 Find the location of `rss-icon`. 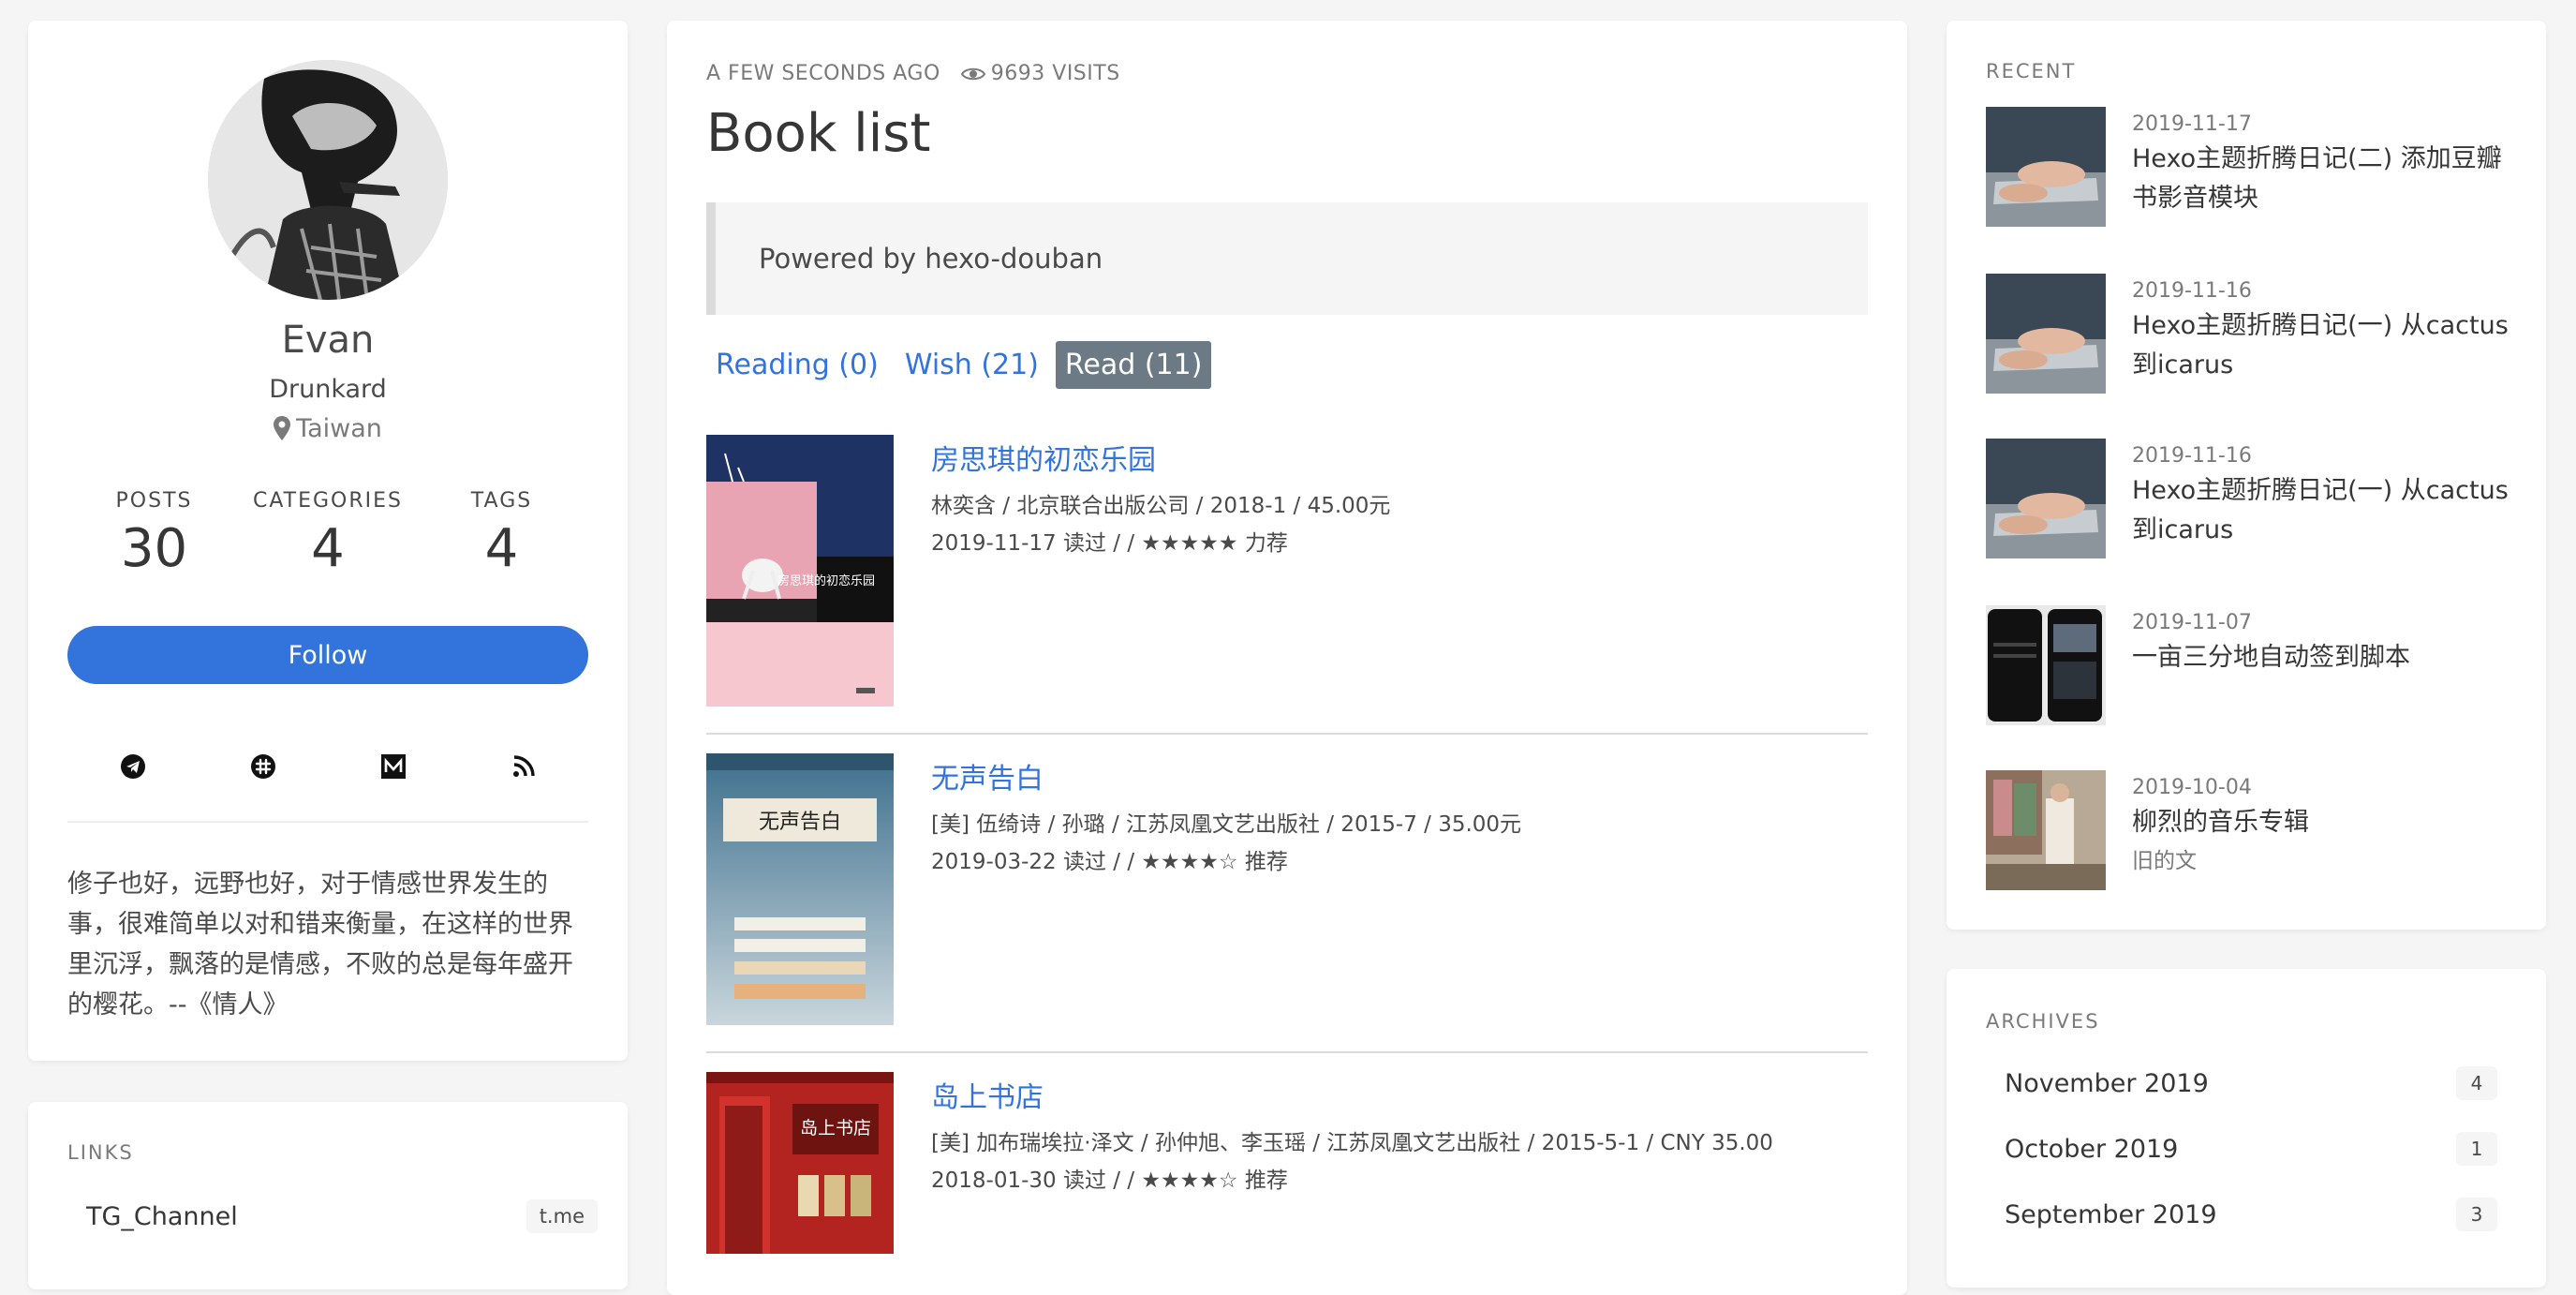

rss-icon is located at coordinates (523, 766).